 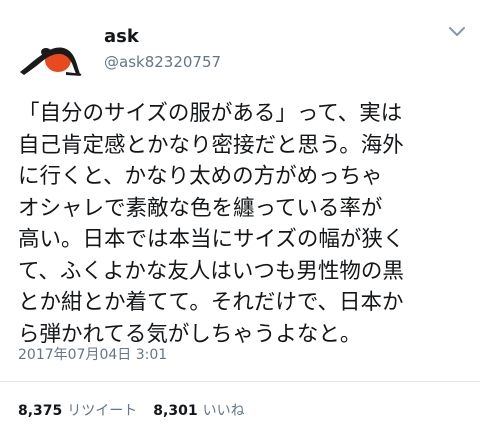 What do you see at coordinates (211, 145) in the screenshot?
I see `tweet-text-line: 自己肯定感とかなり密接だと思う。海外` at bounding box center [211, 145].